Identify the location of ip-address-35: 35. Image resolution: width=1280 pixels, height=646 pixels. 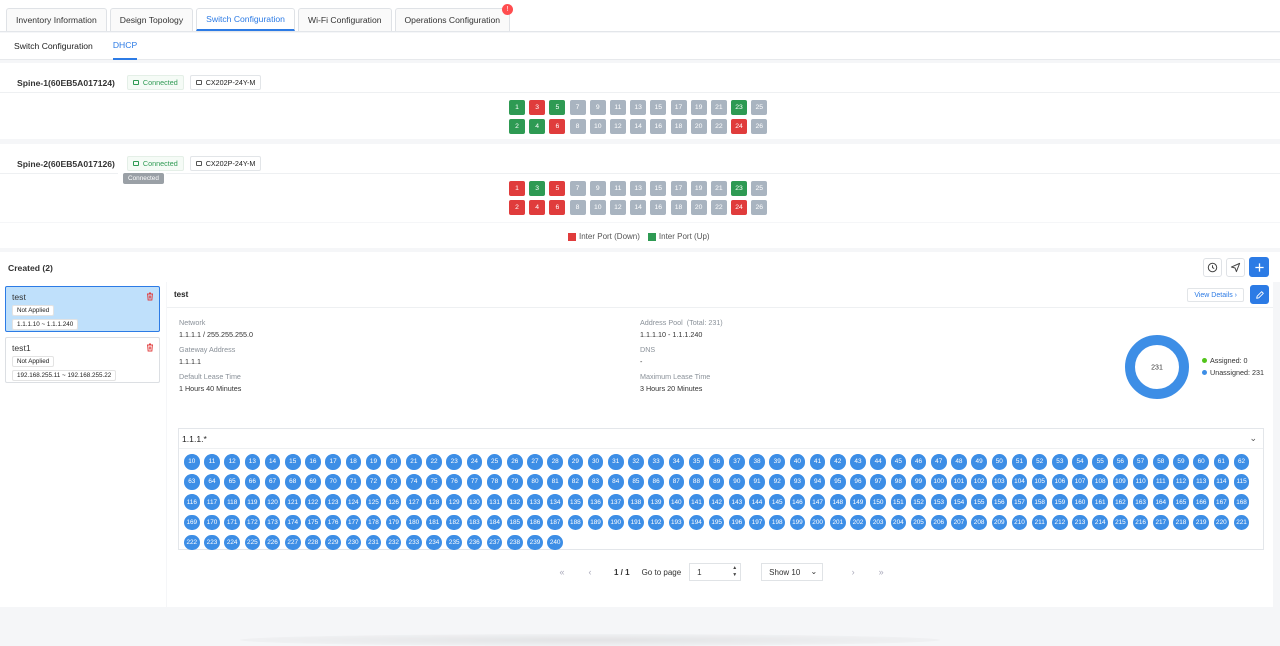
(696, 462).